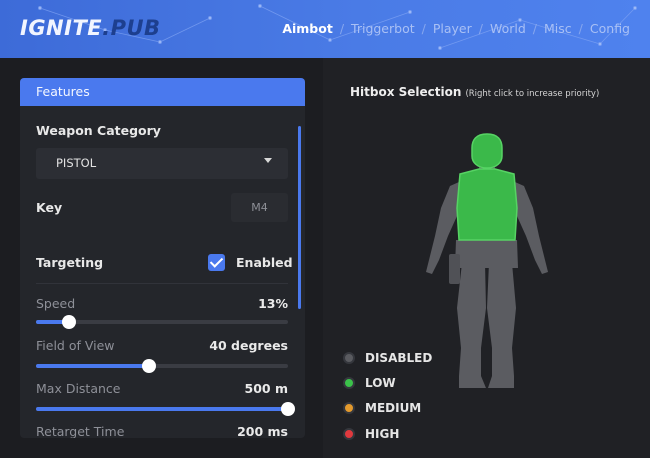 This screenshot has height=458, width=650. Describe the element at coordinates (380, 383) in the screenshot. I see `legend-label-low: LOW` at that location.